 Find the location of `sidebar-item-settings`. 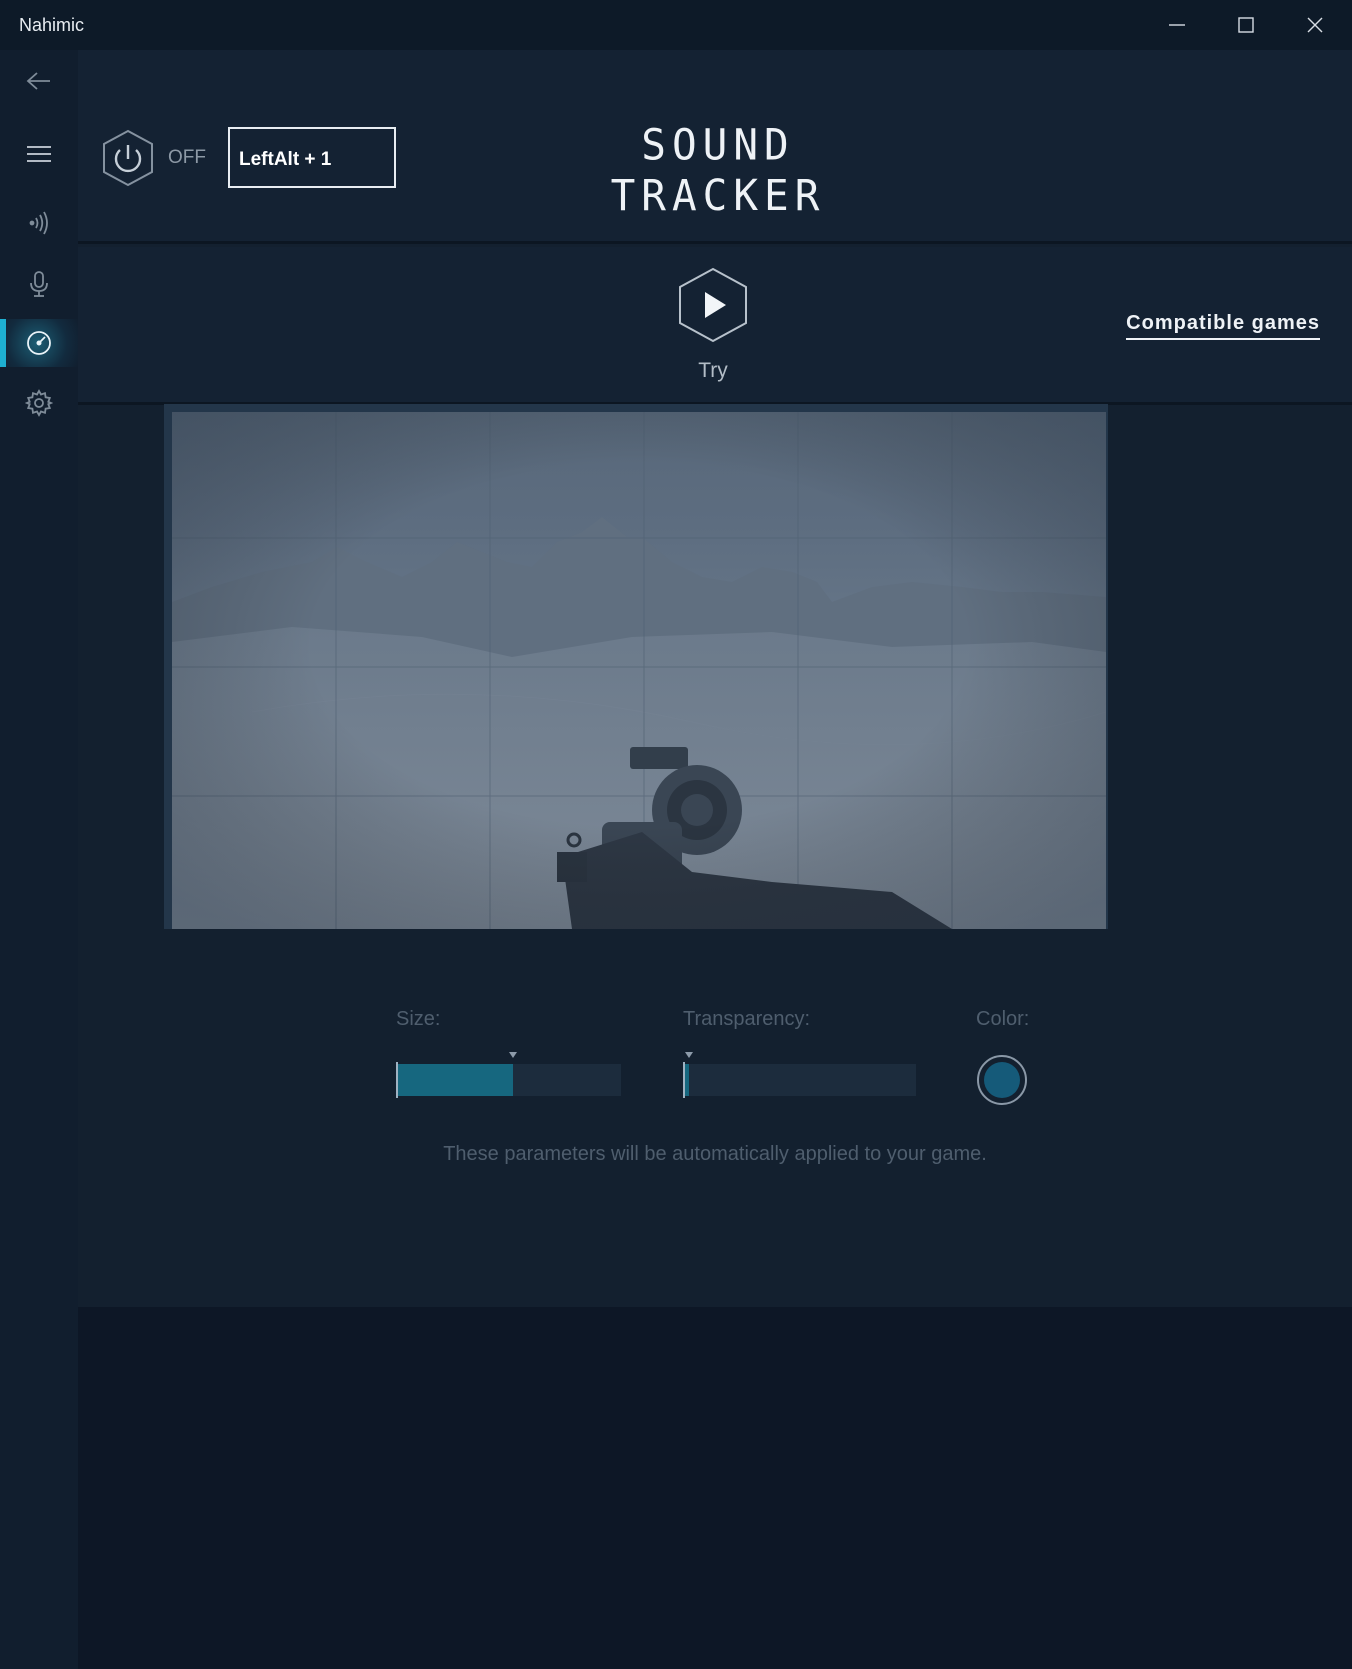

sidebar-item-settings is located at coordinates (39, 403).